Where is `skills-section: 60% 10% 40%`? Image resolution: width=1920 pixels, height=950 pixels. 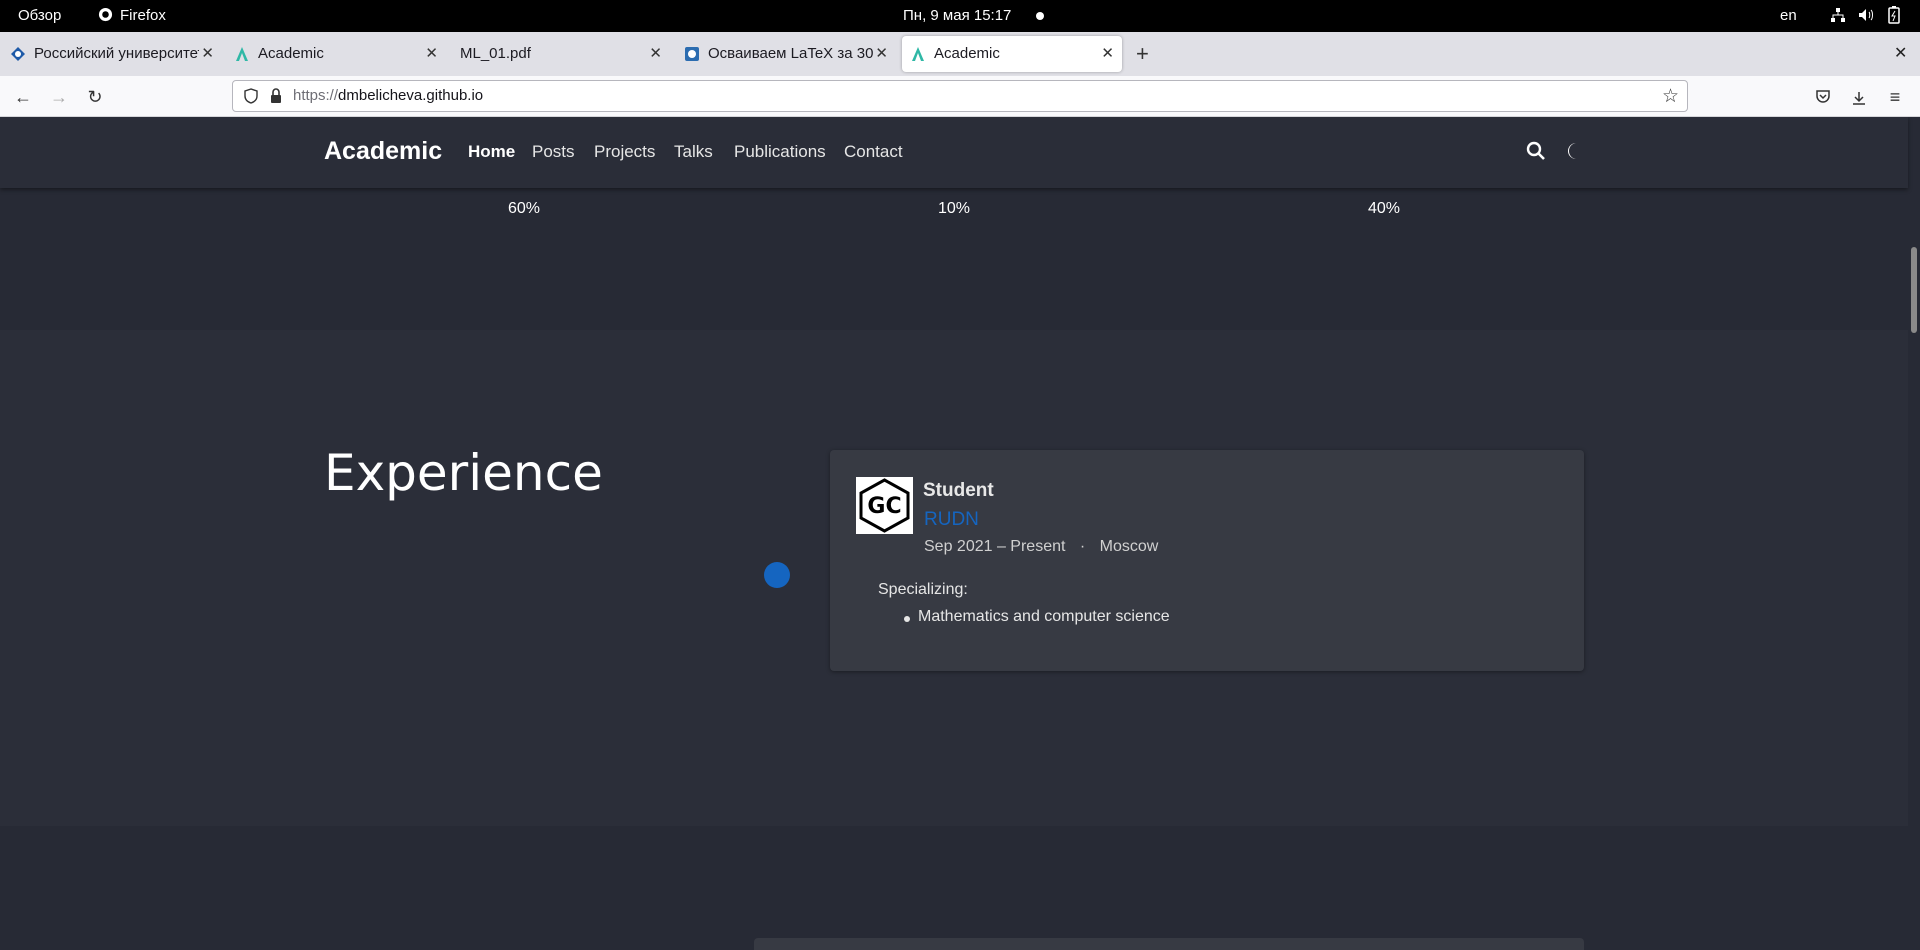 skills-section: 60% 10% 40% is located at coordinates (954, 259).